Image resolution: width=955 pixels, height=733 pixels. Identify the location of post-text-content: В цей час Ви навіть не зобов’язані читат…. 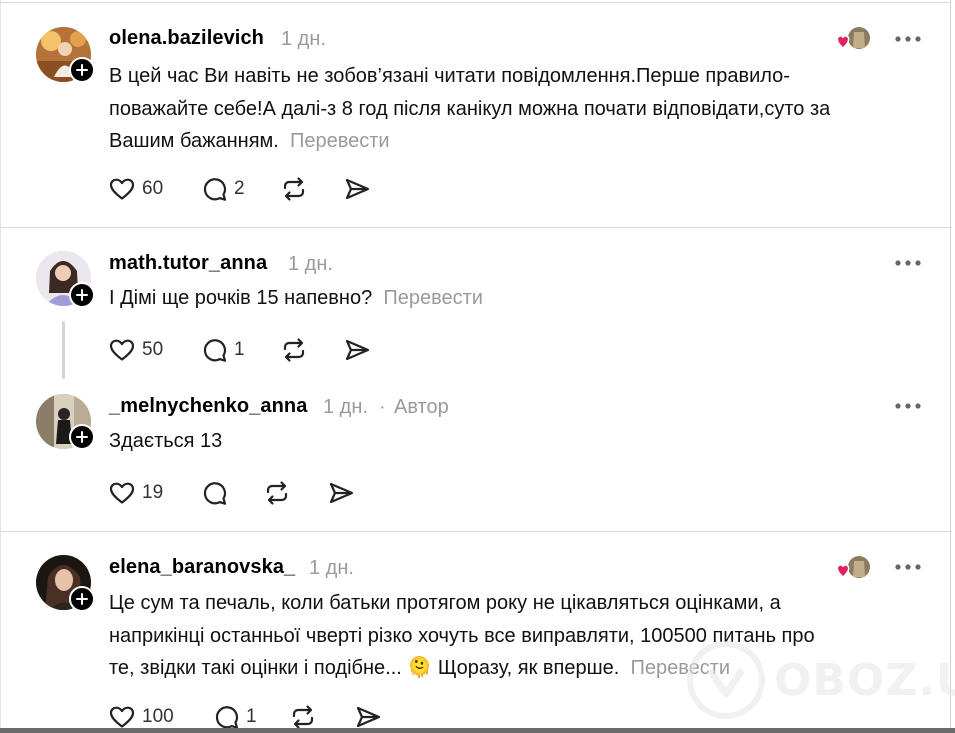
(470, 108).